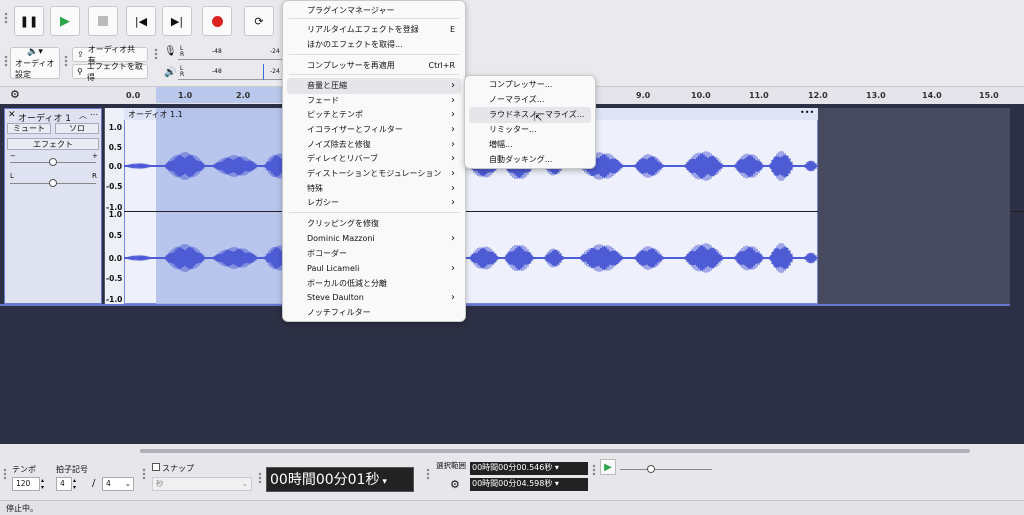 This screenshot has height=515, width=1024. Describe the element at coordinates (156, 467) in the screenshot. I see `snap-checkbox` at that location.